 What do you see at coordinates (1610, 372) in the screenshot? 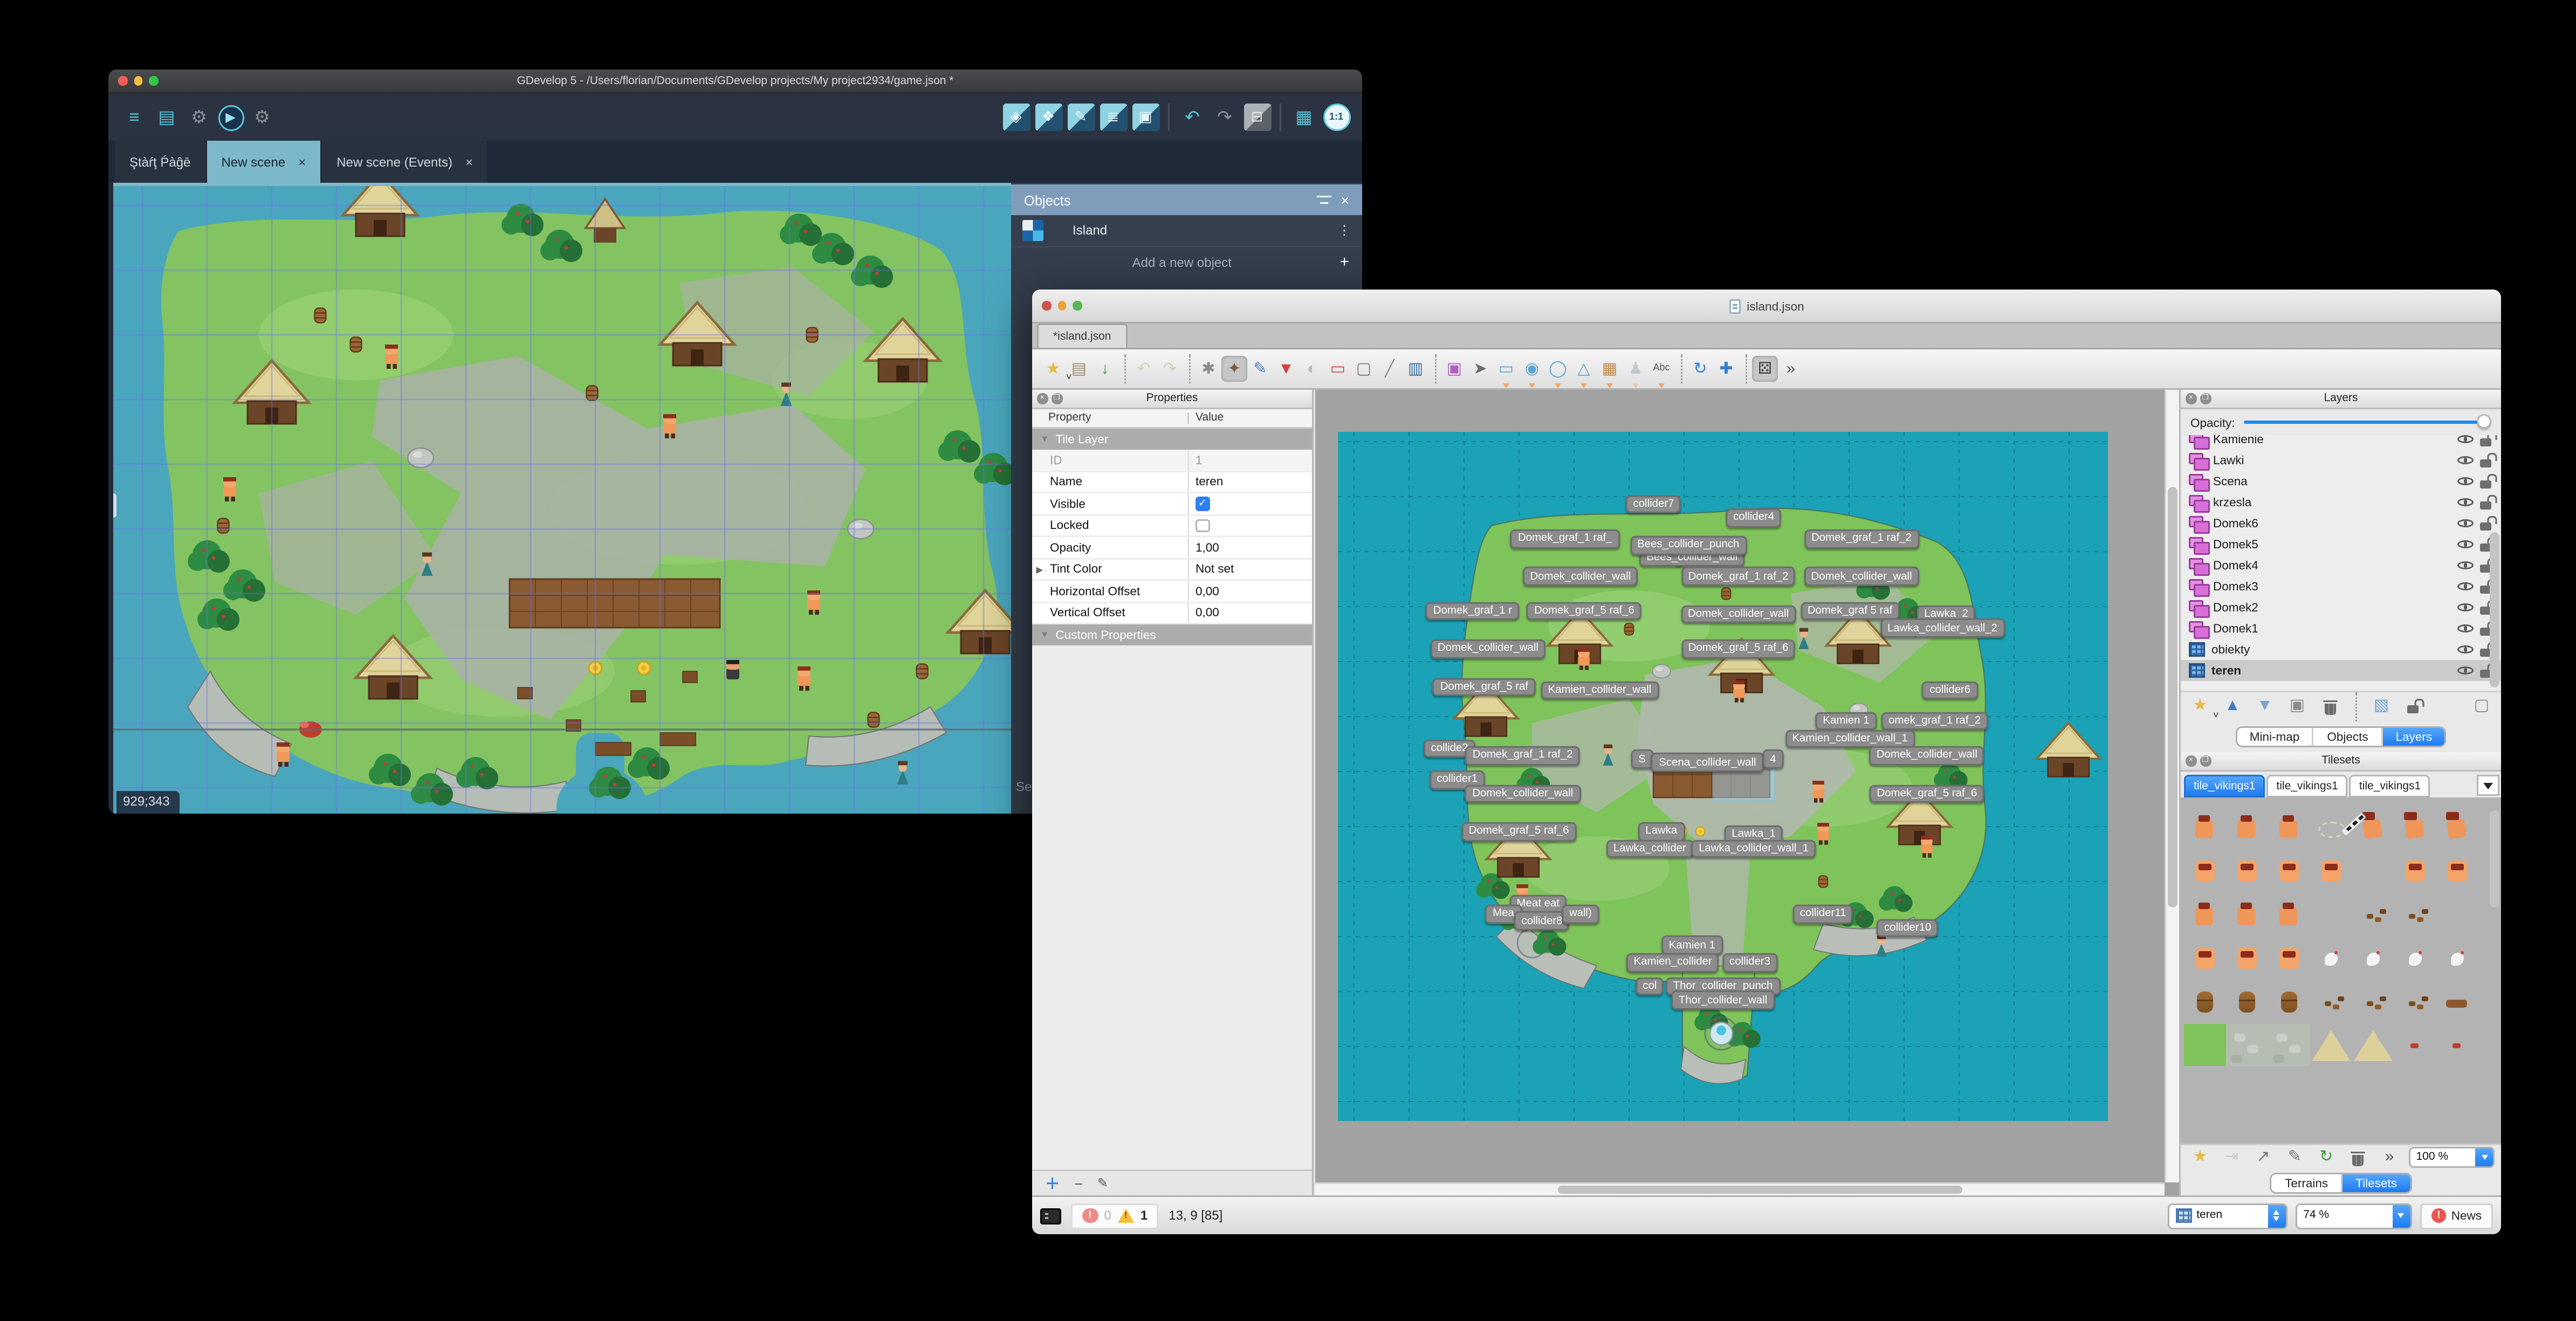
I see `insert-tile-icon: ▦` at bounding box center [1610, 372].